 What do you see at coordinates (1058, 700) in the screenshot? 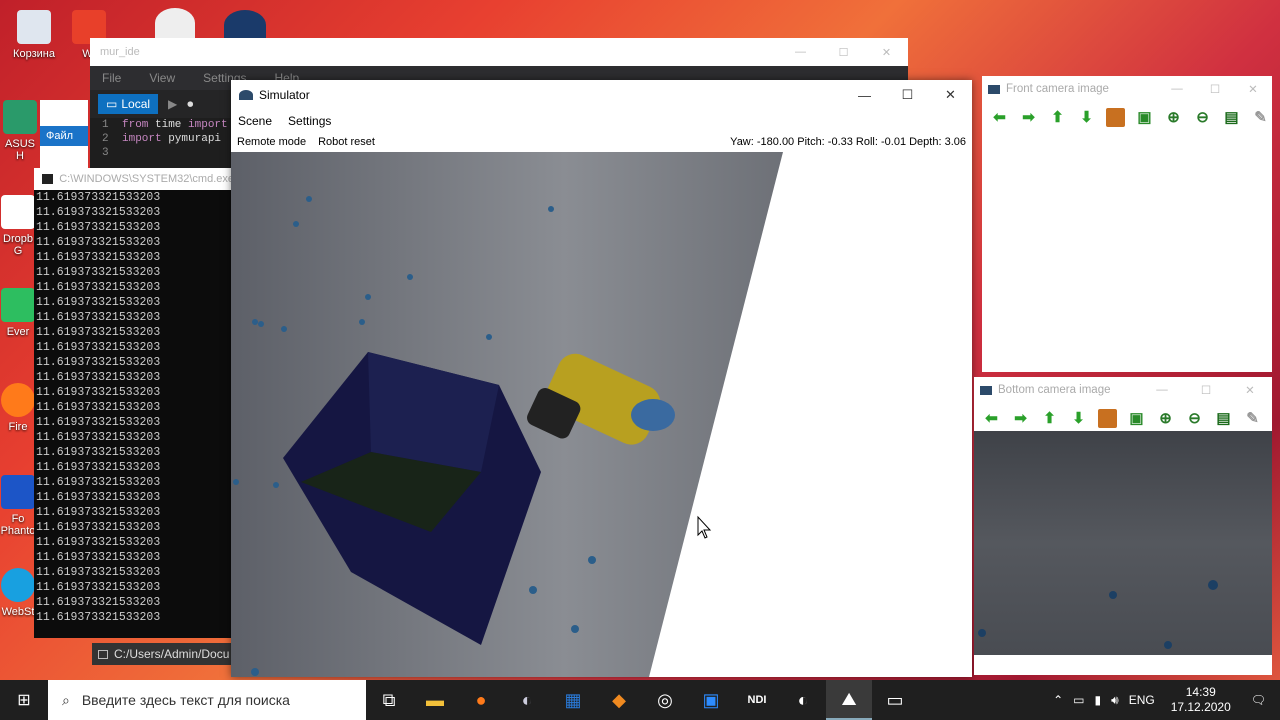
I see `chevron-up-icon: ⌃` at bounding box center [1058, 700].